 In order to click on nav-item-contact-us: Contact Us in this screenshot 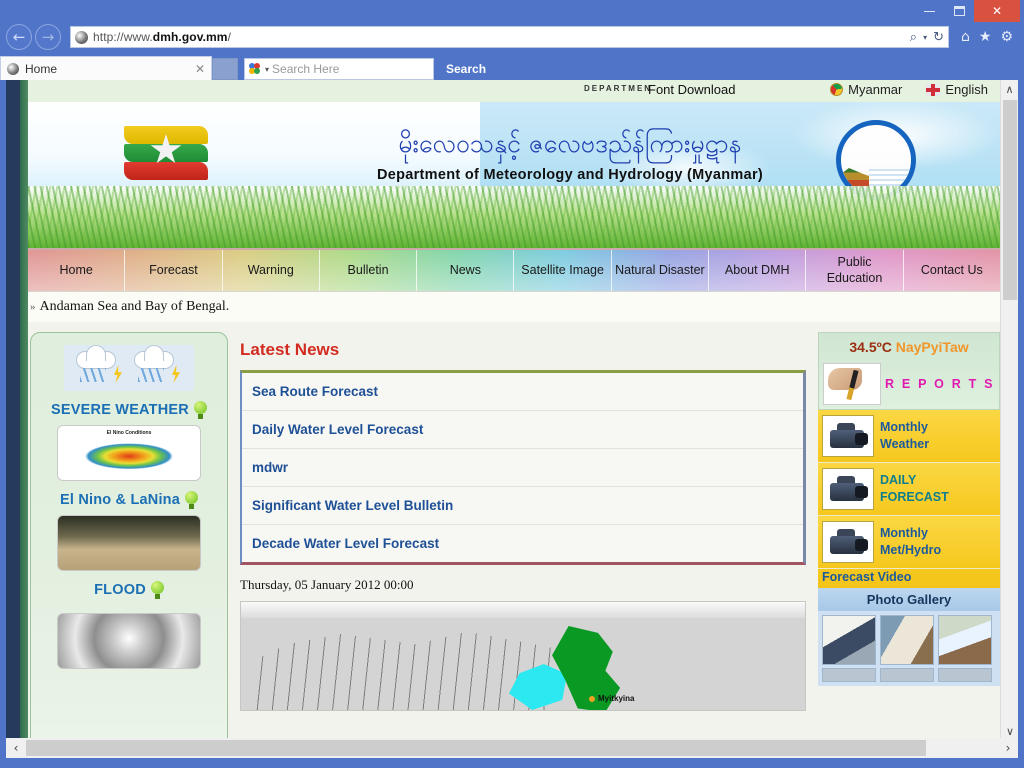, I will do `click(951, 270)`.